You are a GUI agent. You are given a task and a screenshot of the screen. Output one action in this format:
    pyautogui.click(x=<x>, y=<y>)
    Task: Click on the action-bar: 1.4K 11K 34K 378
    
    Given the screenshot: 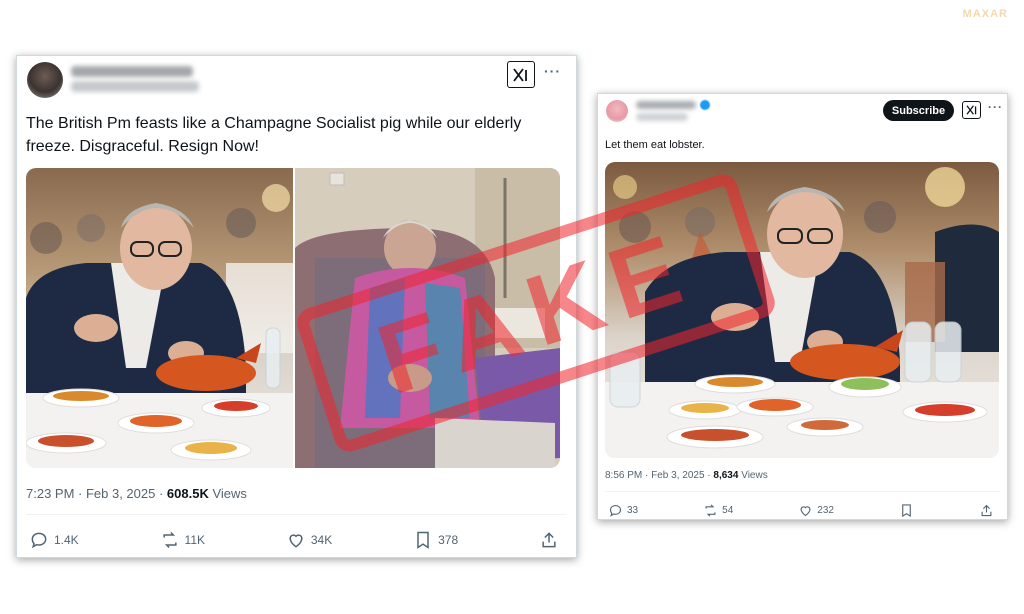 What is the action you would take?
    pyautogui.click(x=294, y=540)
    